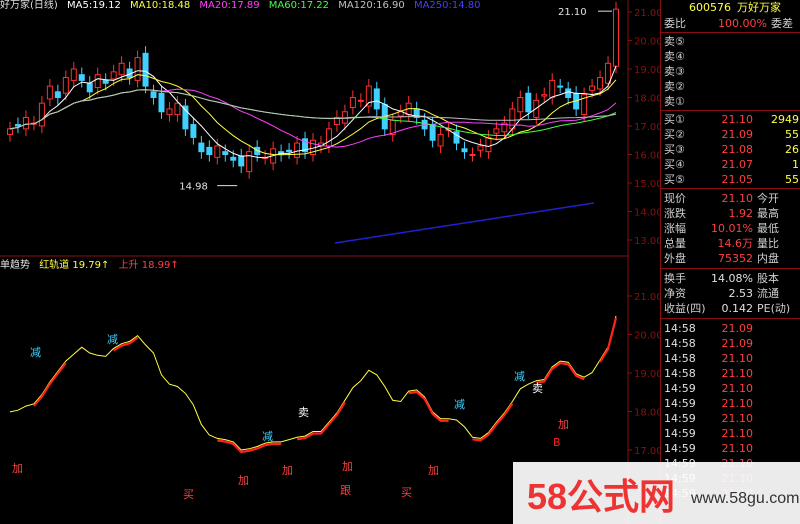 This screenshot has height=524, width=800. I want to click on stat-value: 21.10, so click(737, 198).